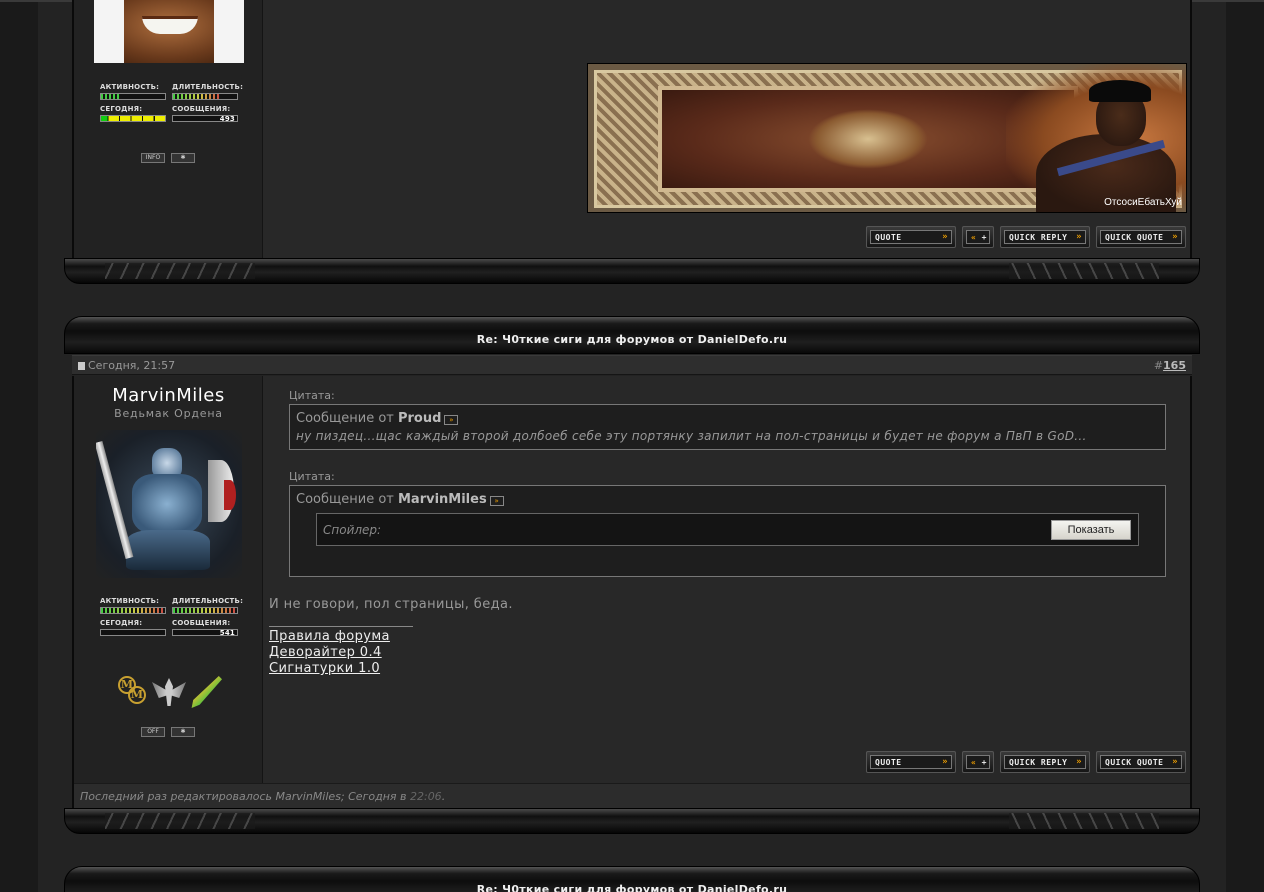 Image resolution: width=1264 pixels, height=892 pixels. Describe the element at coordinates (425, 796) in the screenshot. I see `edit-note-time: 22:06` at that location.